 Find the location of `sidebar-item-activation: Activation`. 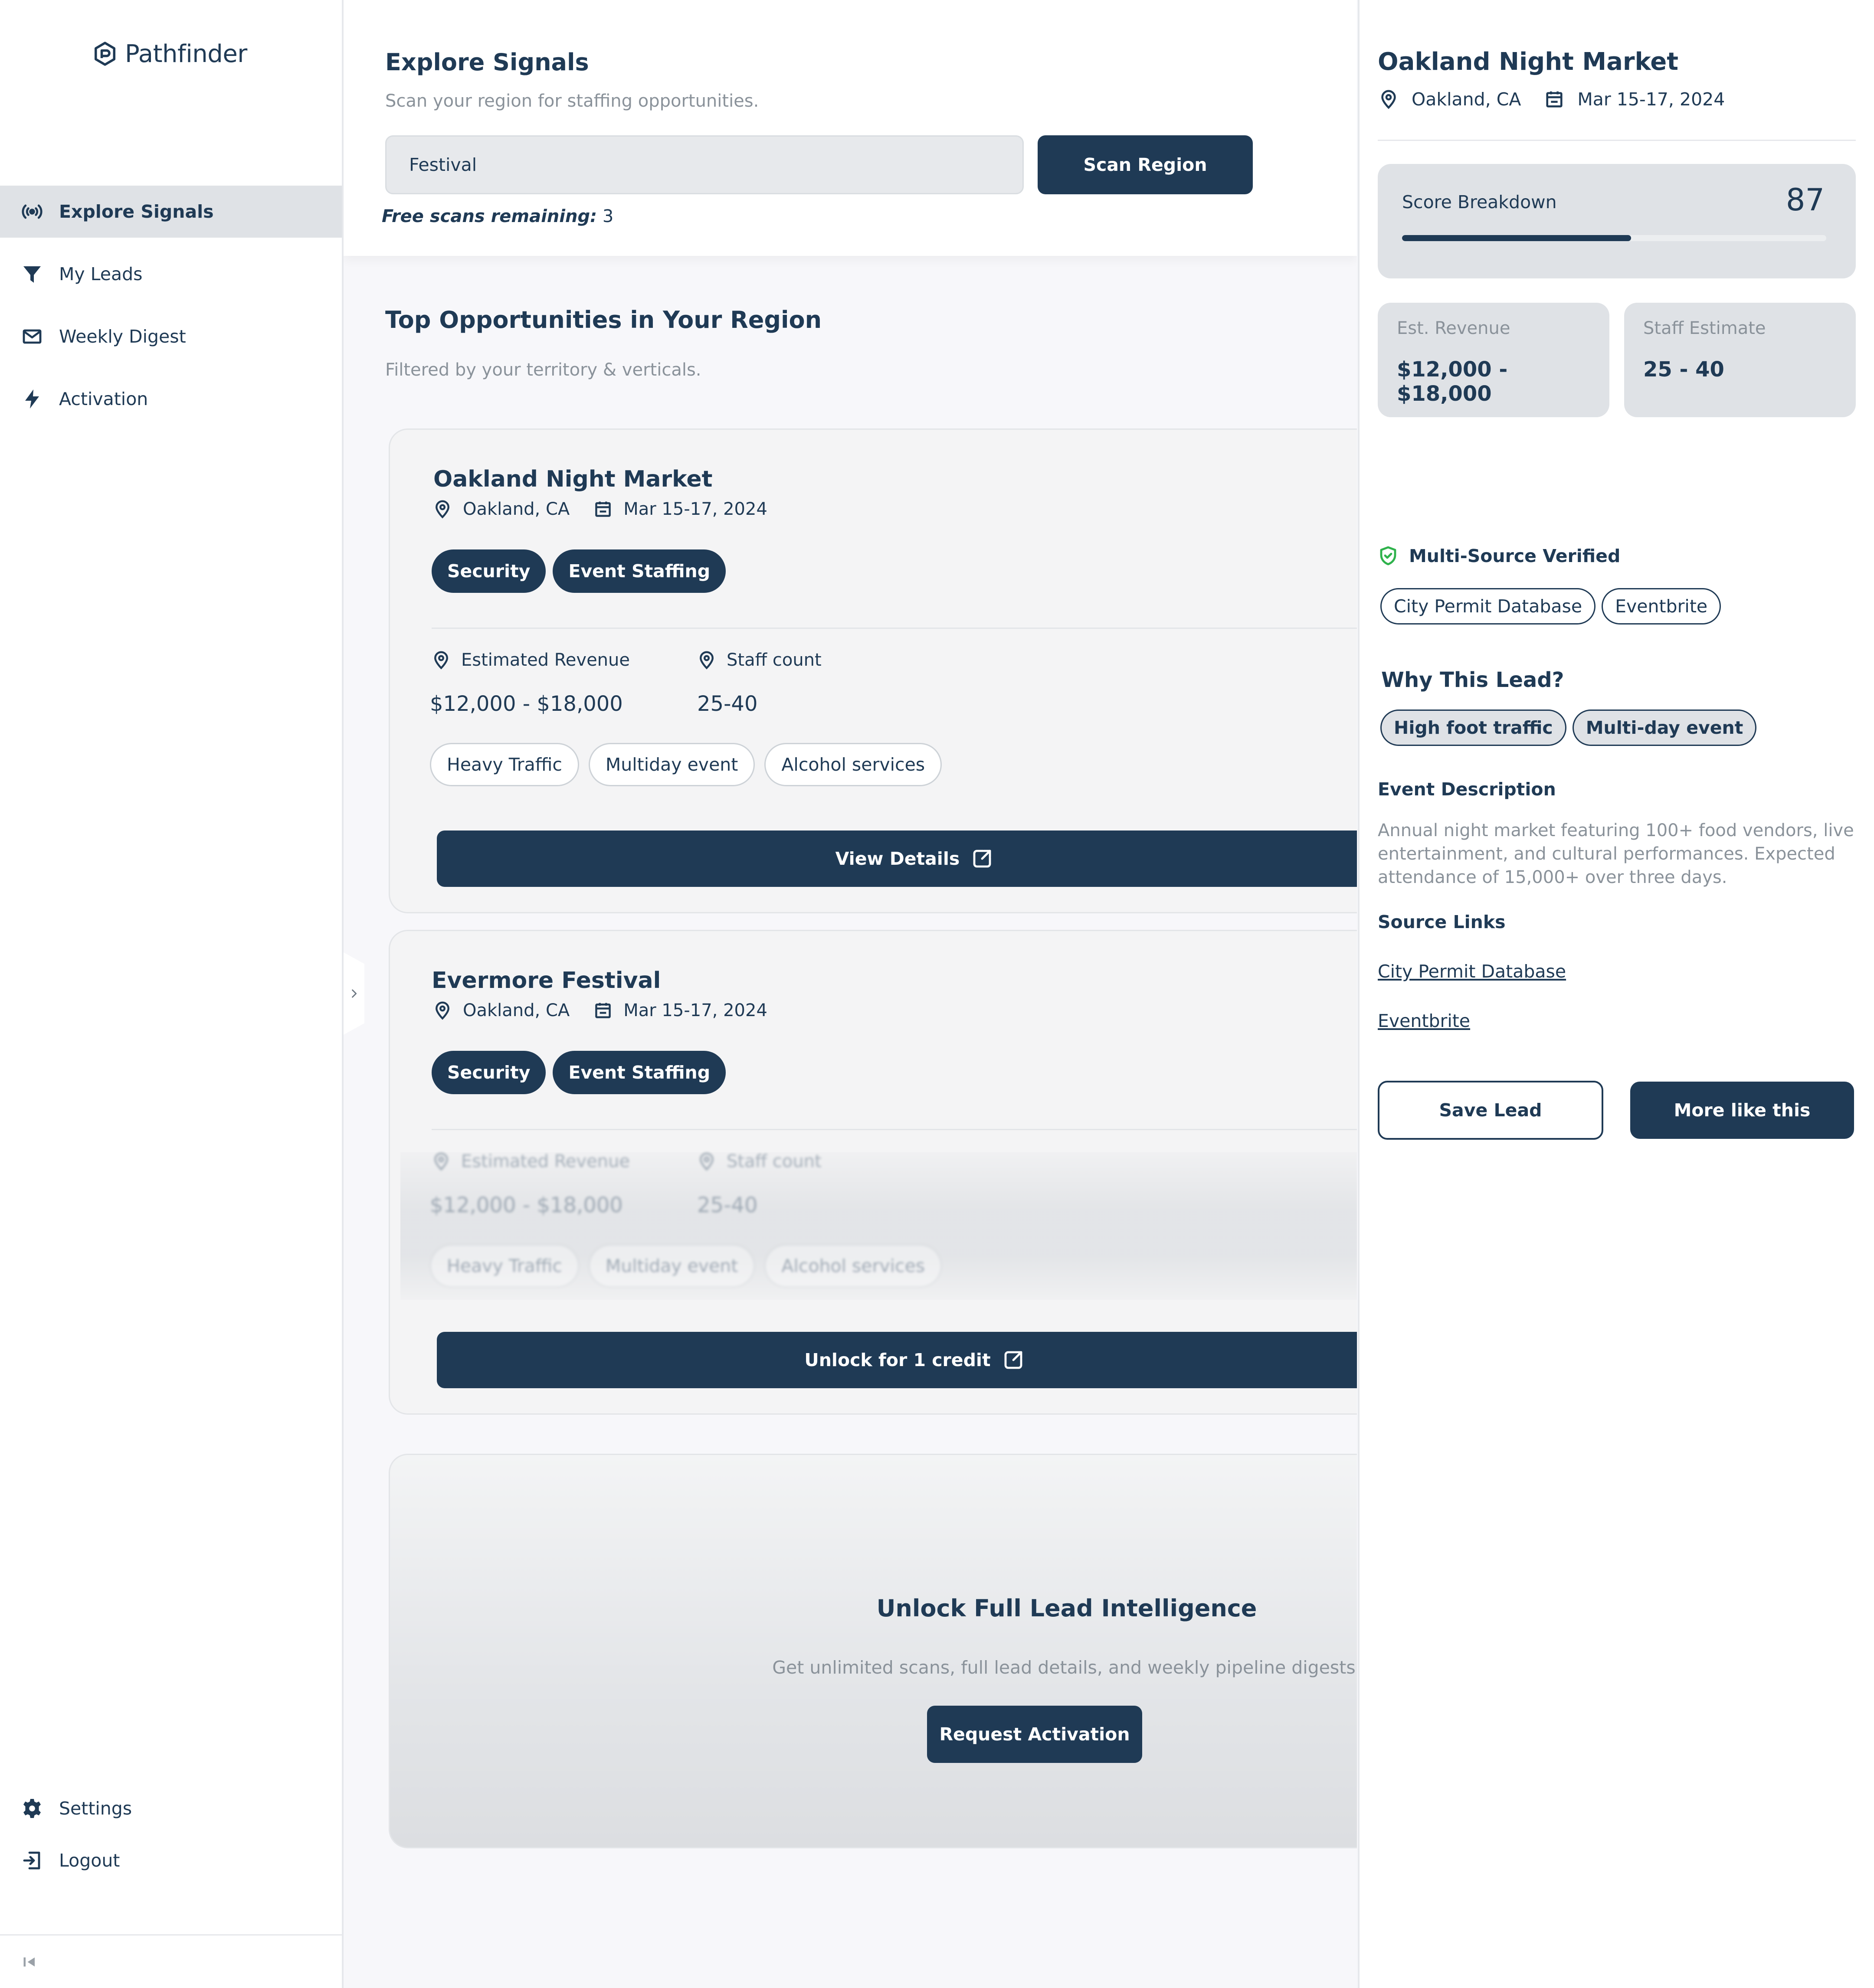

sidebar-item-activation: Activation is located at coordinates (171, 399).